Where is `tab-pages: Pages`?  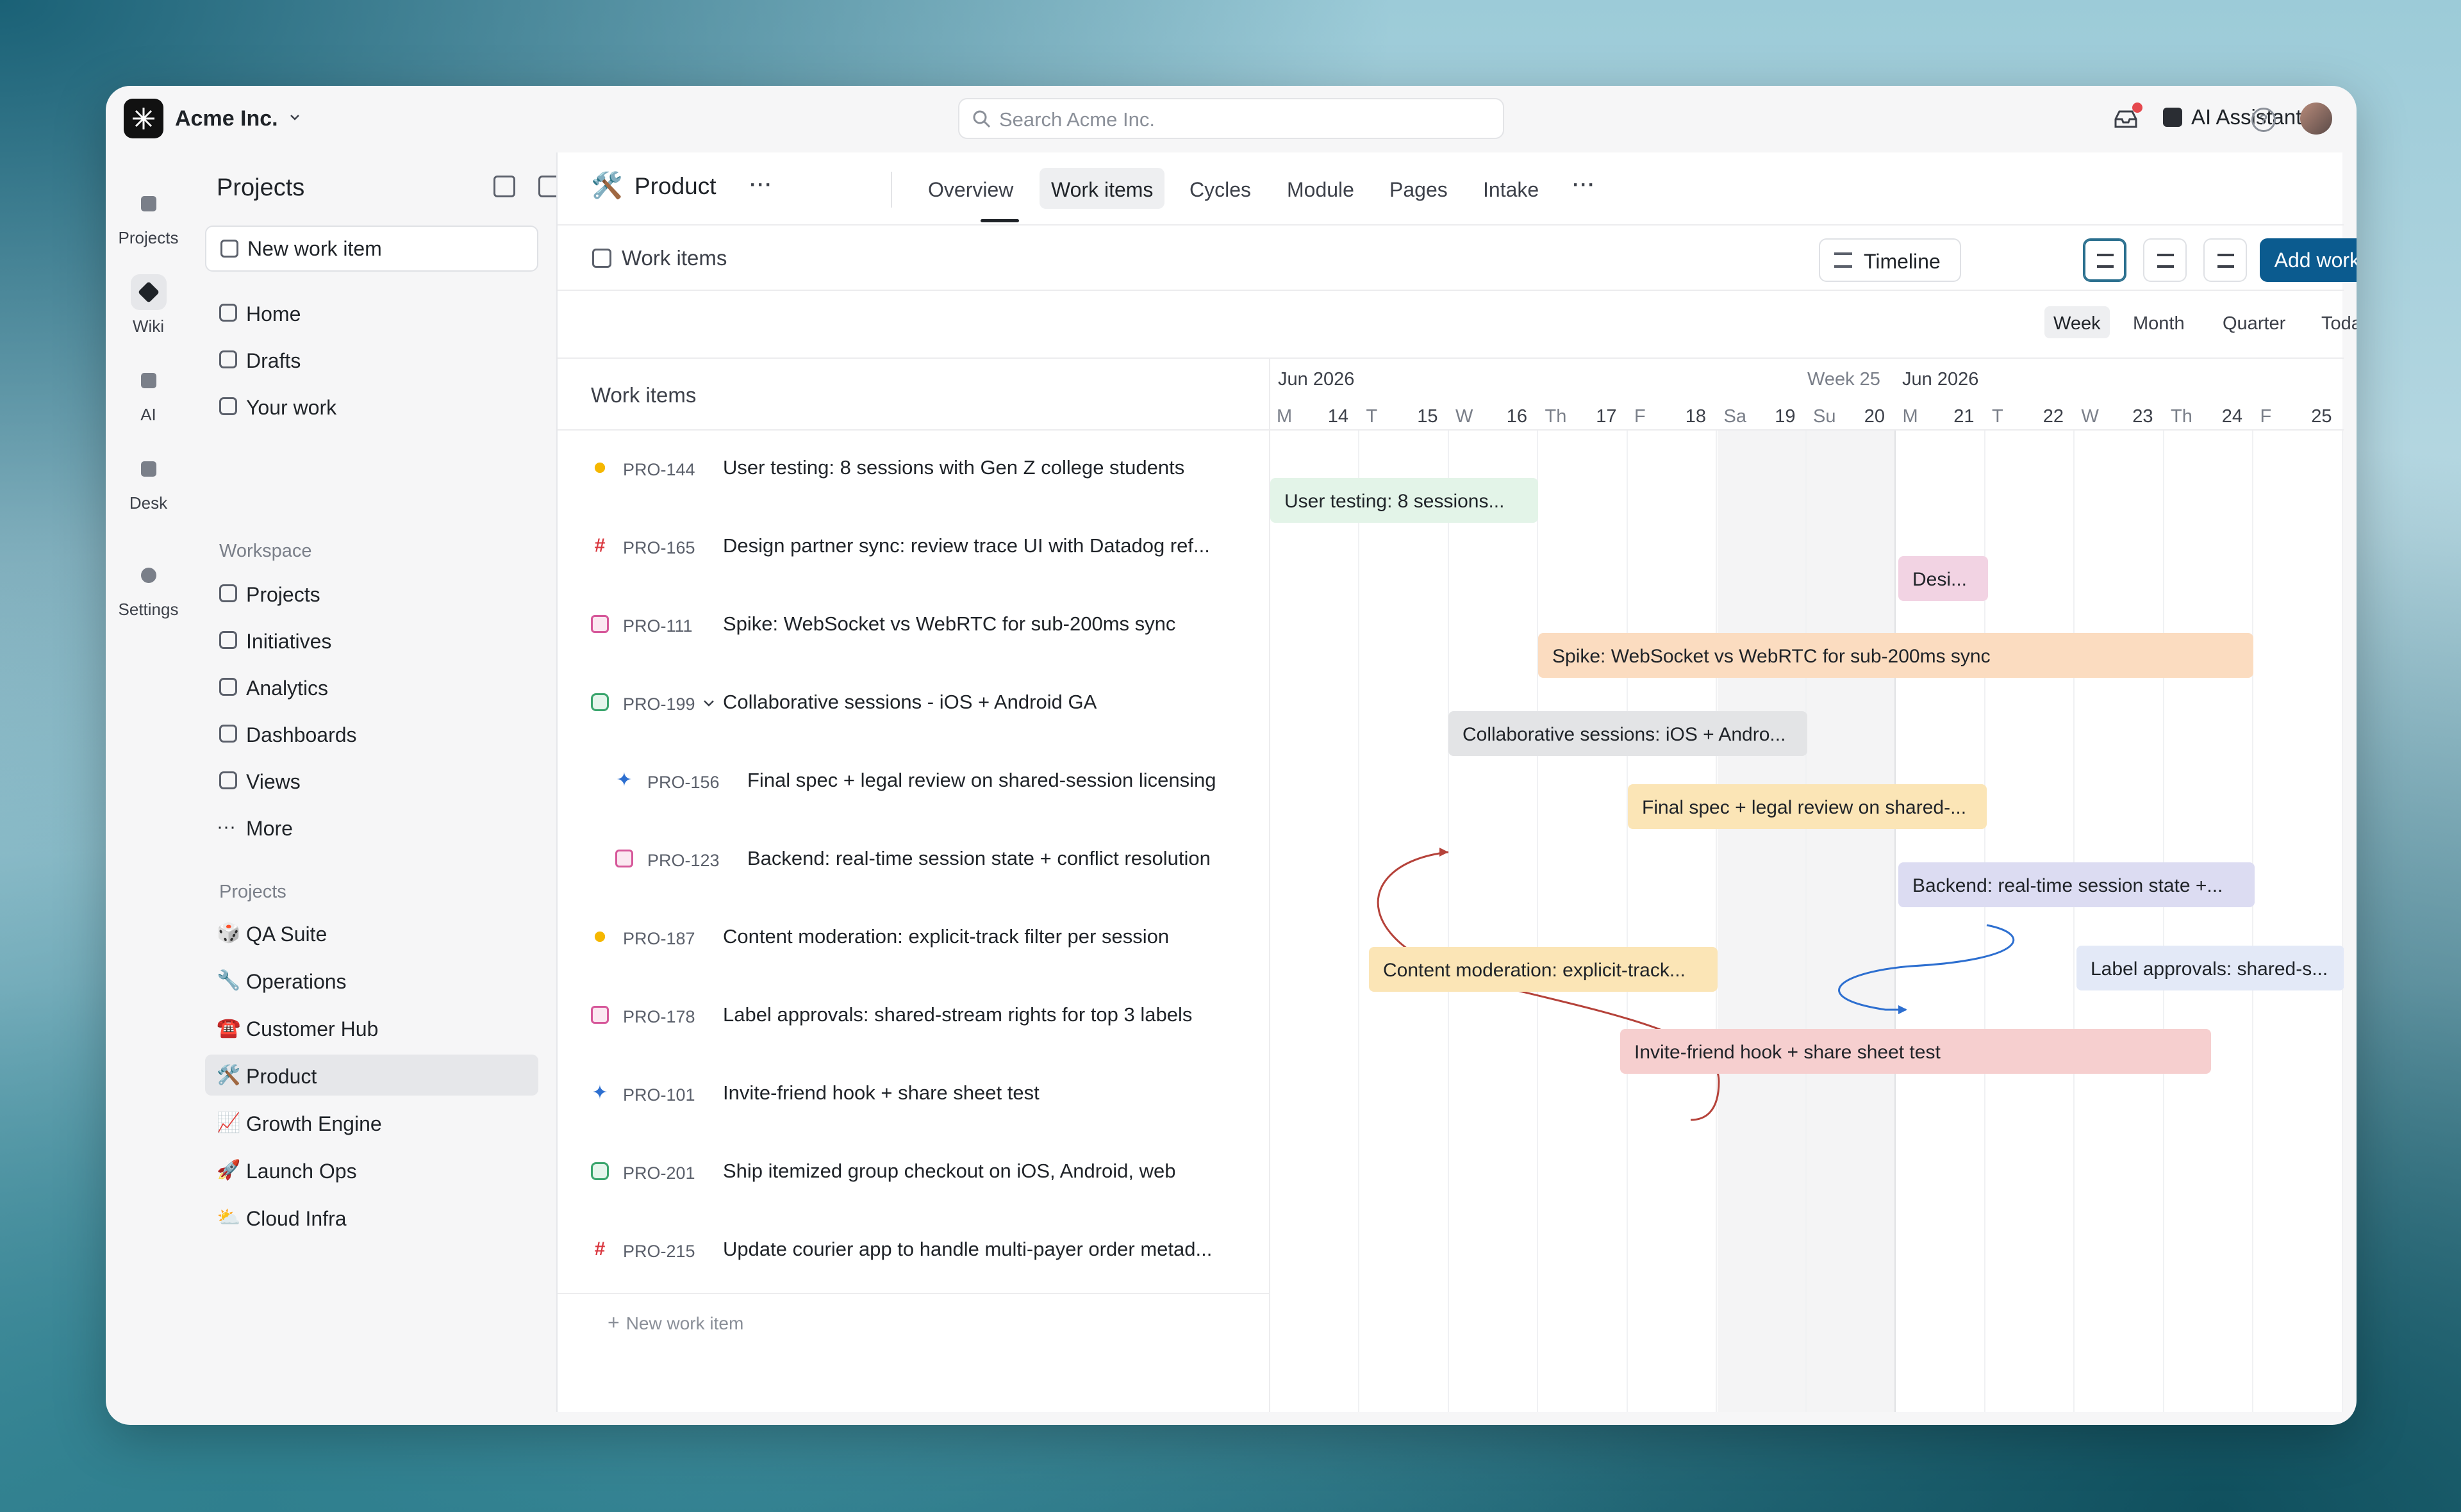
tab-pages: Pages is located at coordinates (1418, 188).